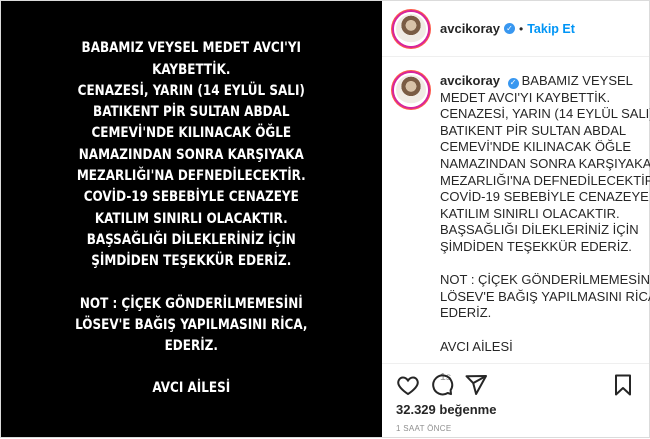 The image size is (650, 439). I want to click on caption-line: EDERİZ., so click(466, 313).